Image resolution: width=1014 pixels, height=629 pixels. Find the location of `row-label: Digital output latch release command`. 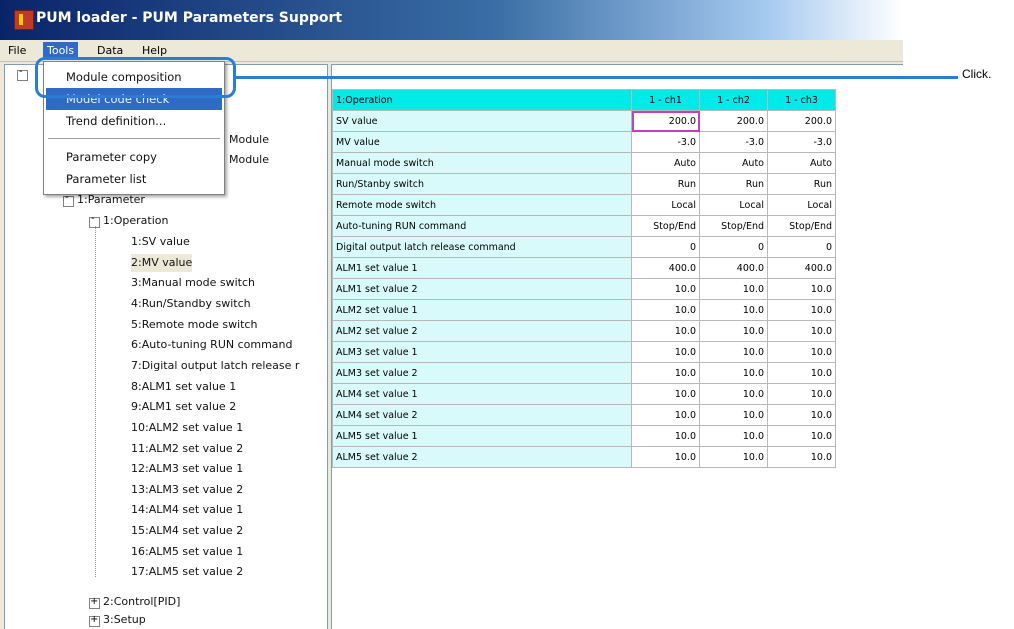

row-label: Digital output latch release command is located at coordinates (482, 247).